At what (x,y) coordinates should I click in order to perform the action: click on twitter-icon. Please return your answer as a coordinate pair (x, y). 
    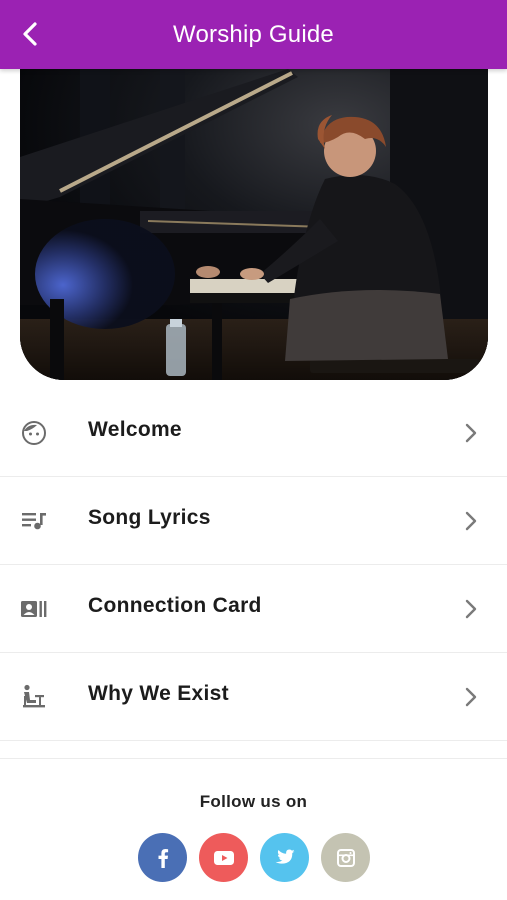
    Looking at the image, I should click on (284, 856).